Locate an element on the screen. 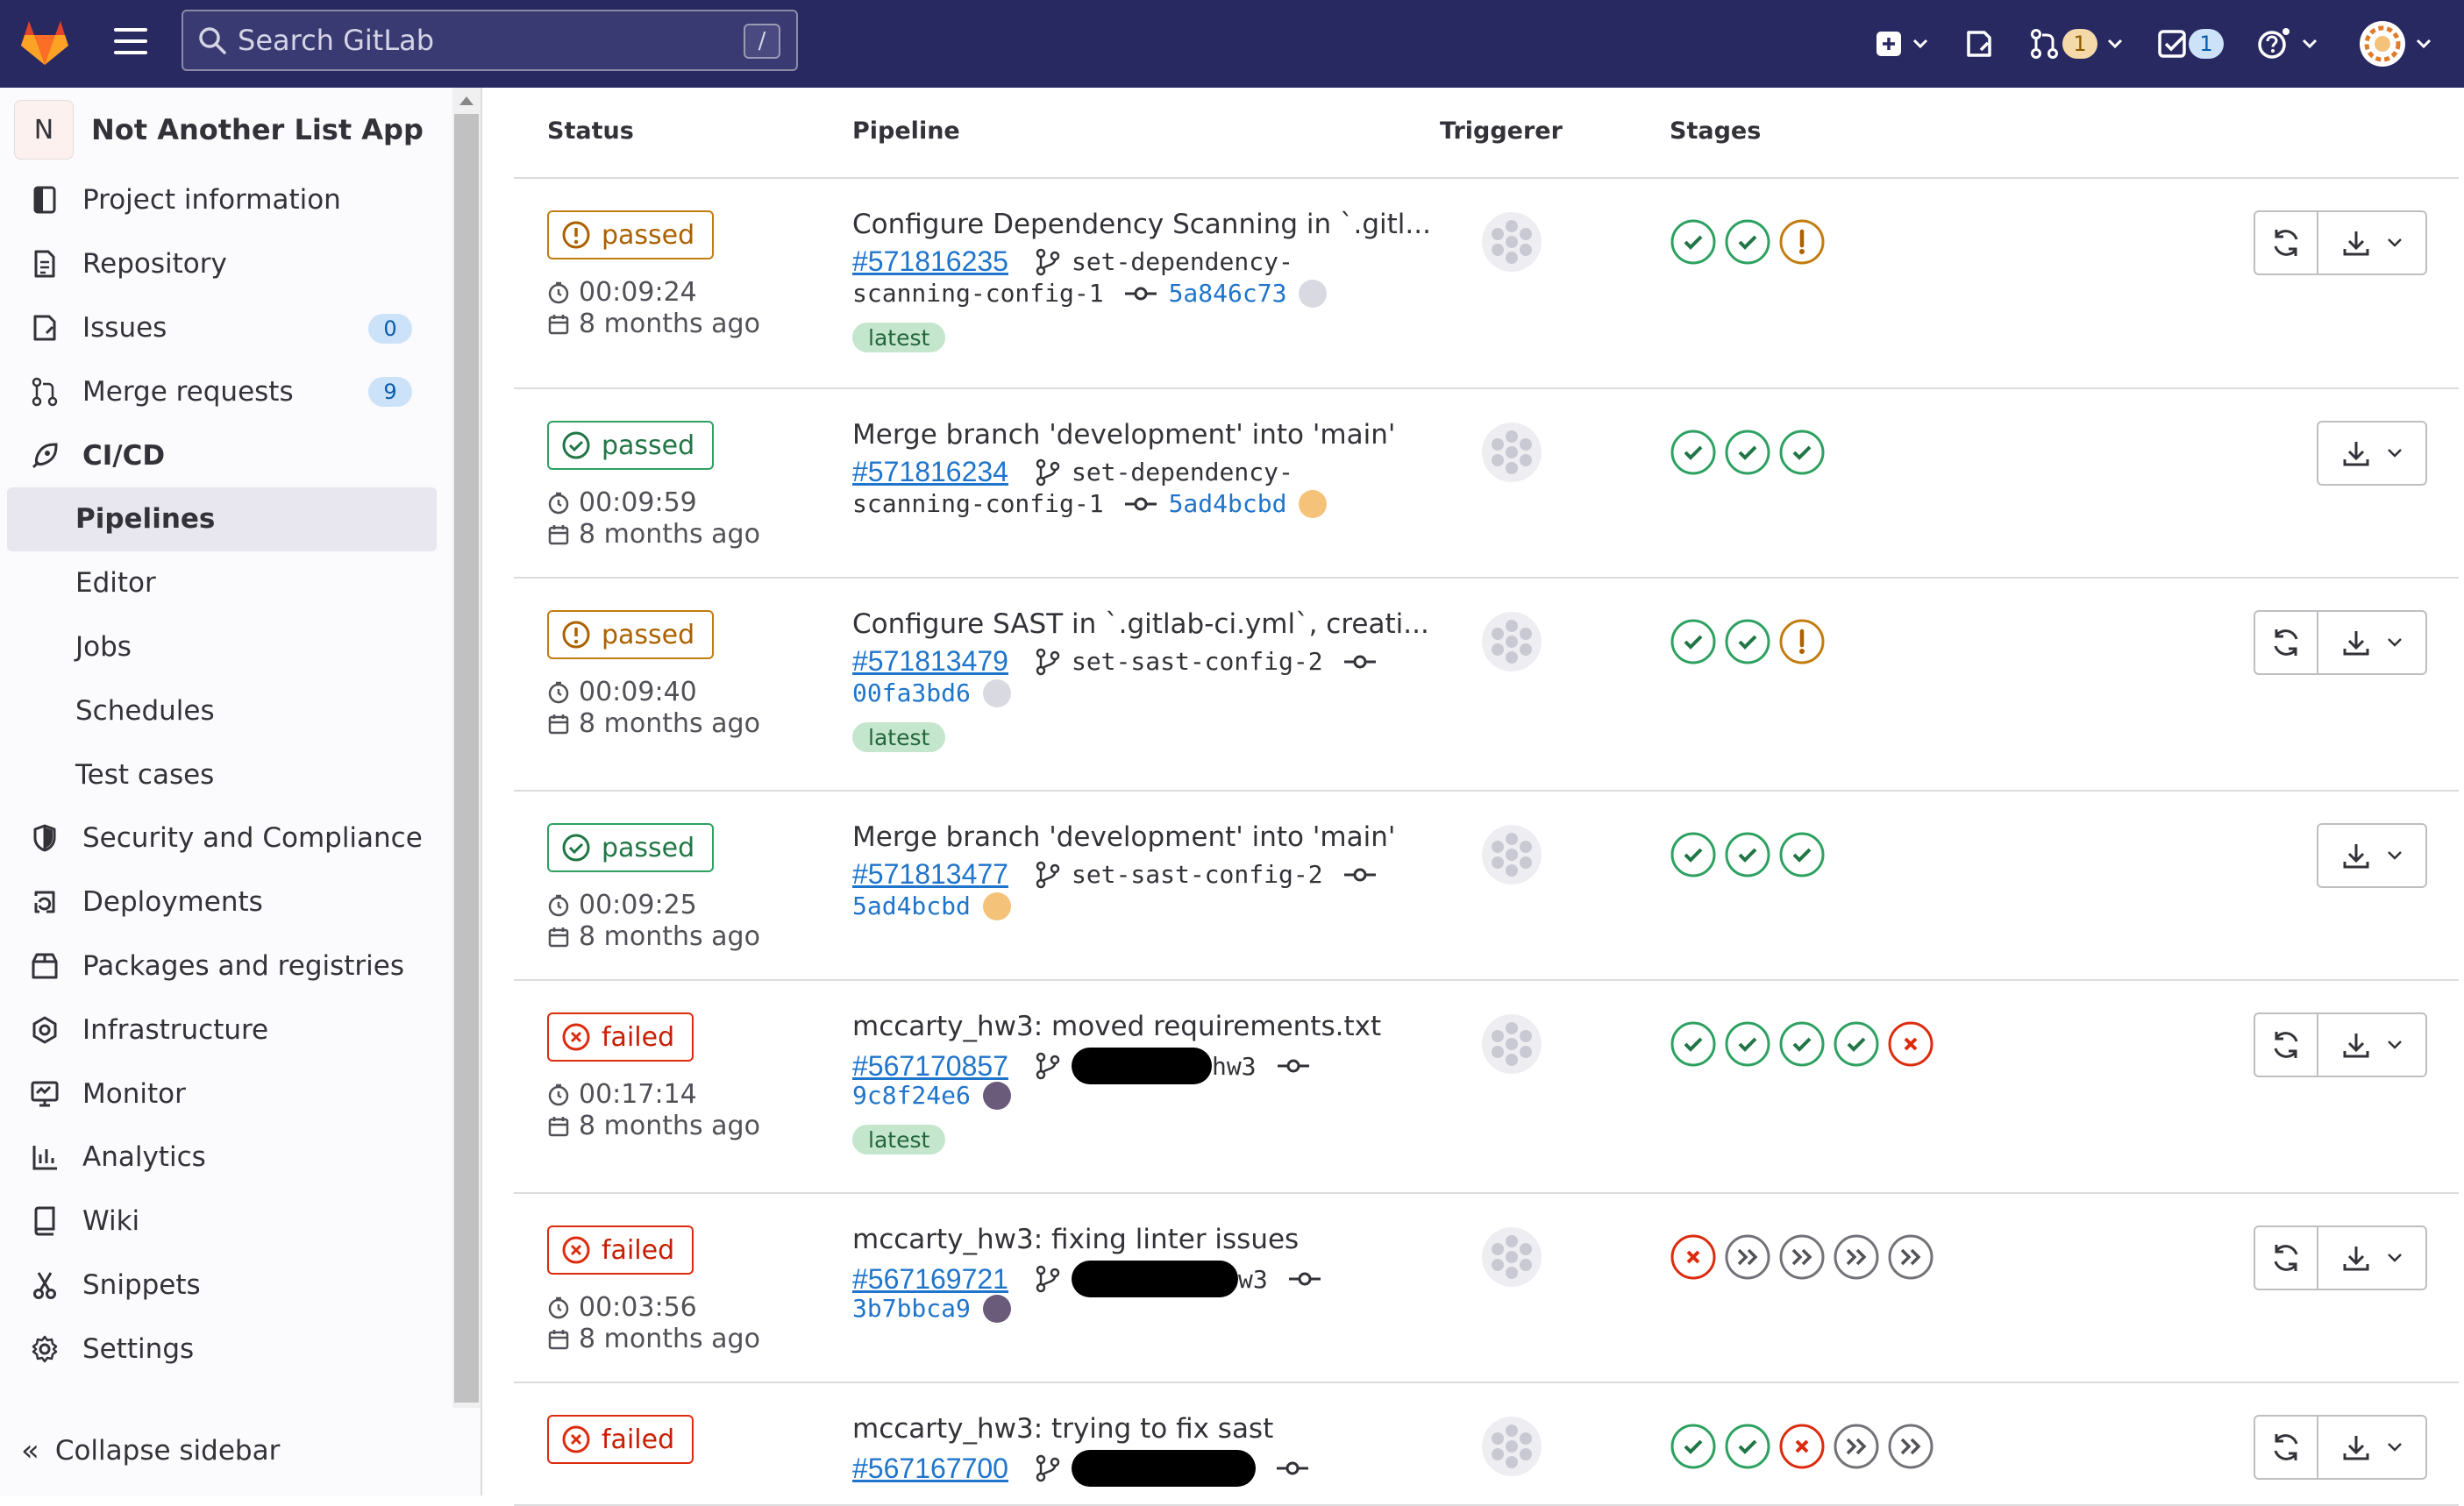 This screenshot has width=2464, height=1506. branch-name-continued: scanning-config-1 is located at coordinates (978, 504).